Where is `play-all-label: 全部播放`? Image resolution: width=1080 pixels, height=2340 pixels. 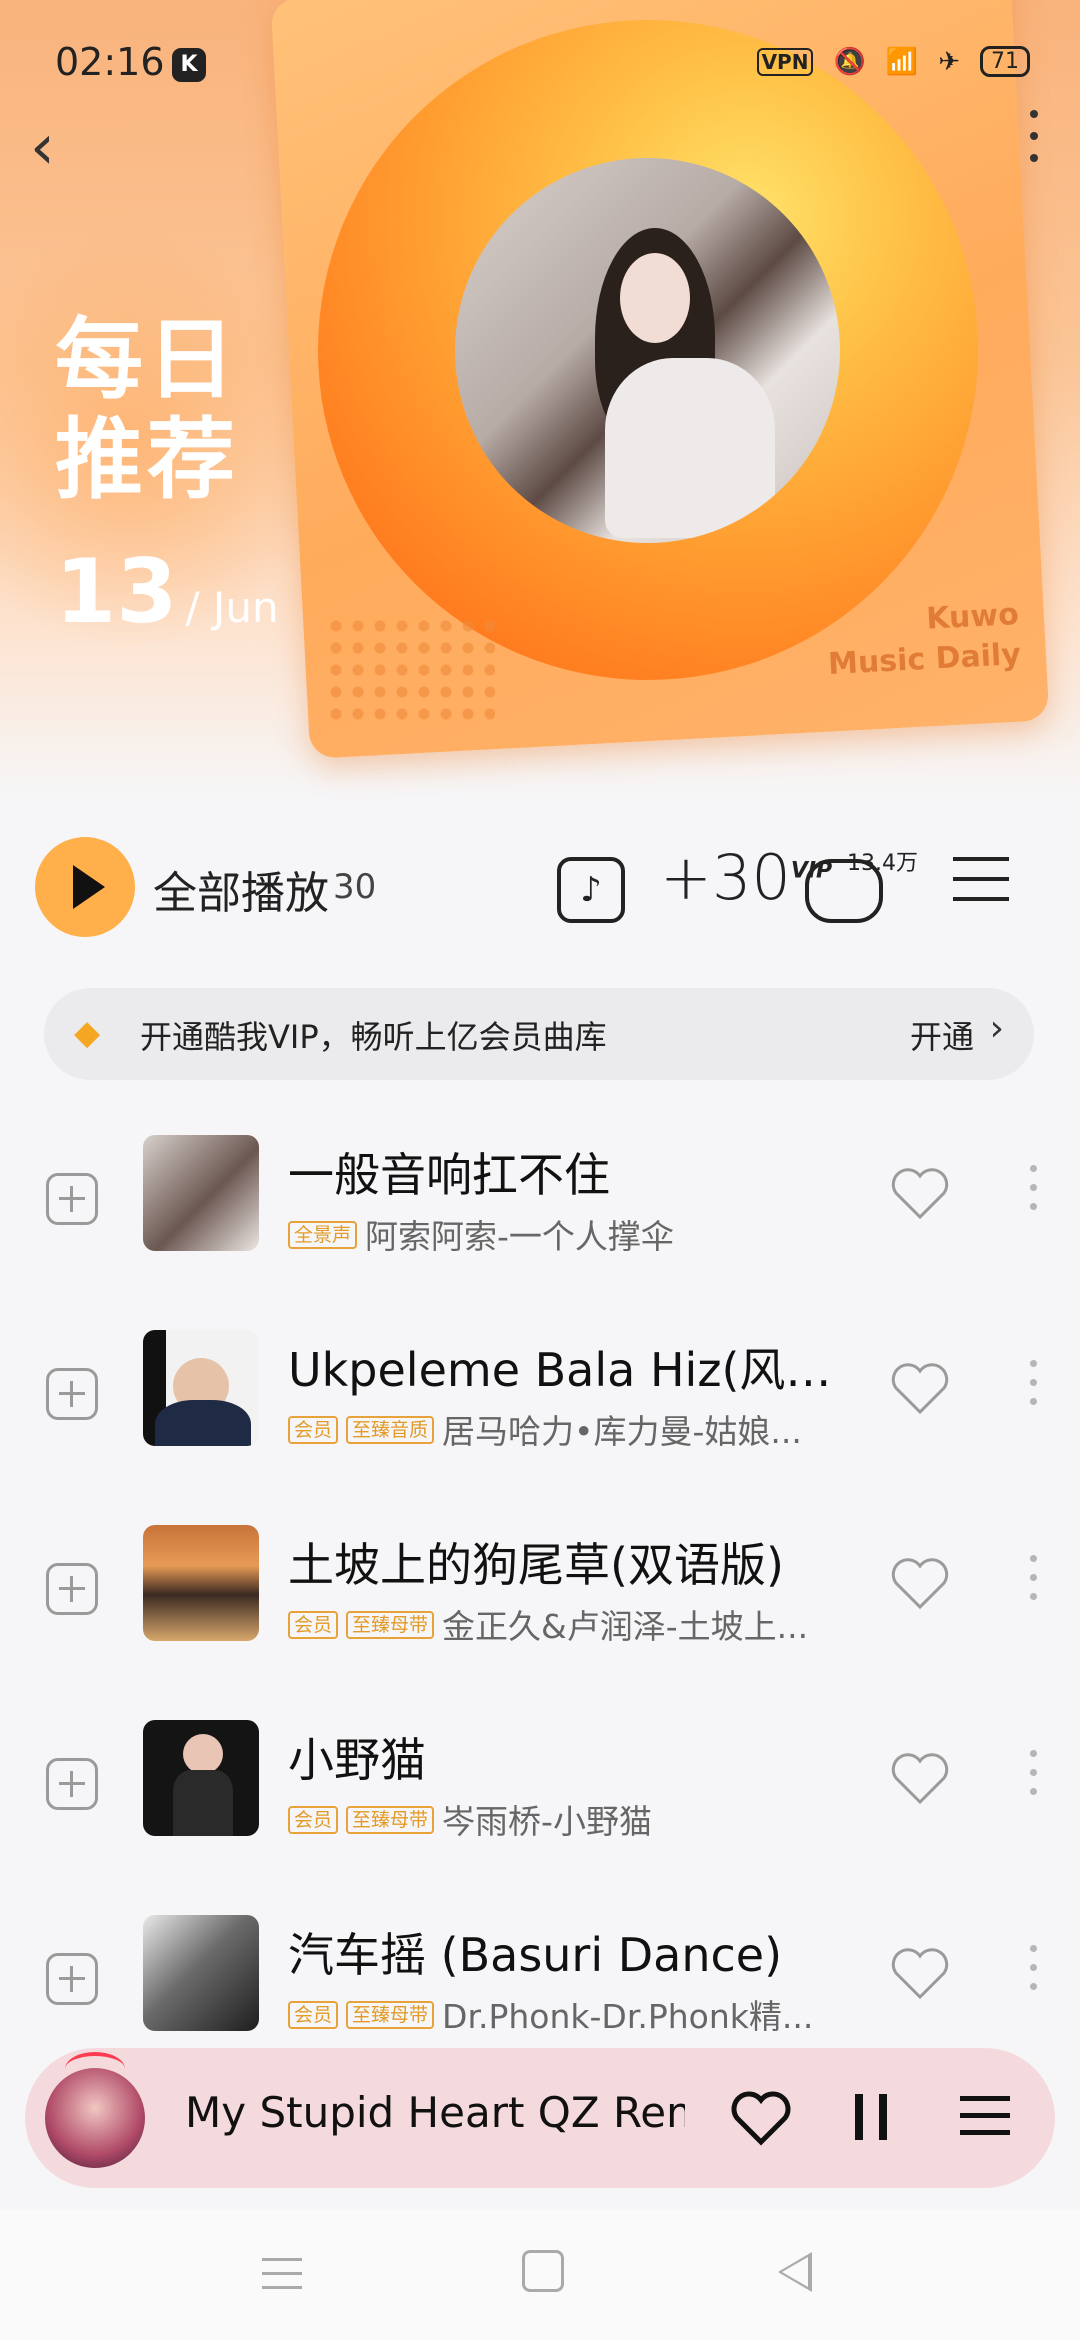 play-all-label: 全部播放 is located at coordinates (241, 889).